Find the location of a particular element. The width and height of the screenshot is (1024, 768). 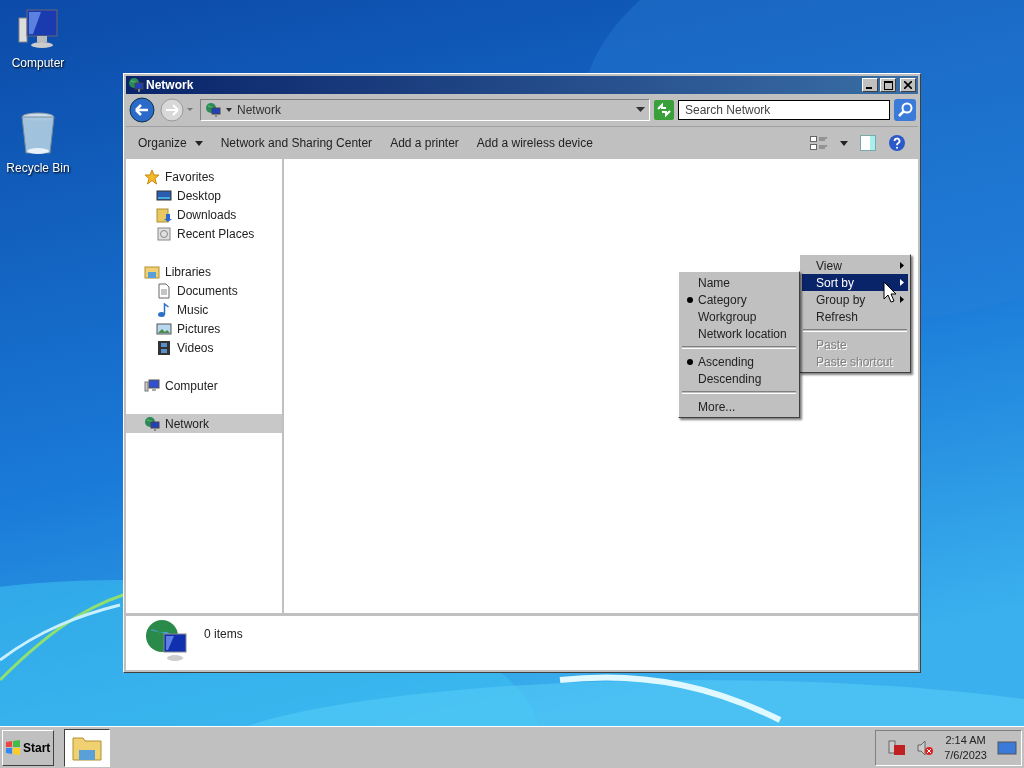

menu-item: Network location is located at coordinates (739, 333).